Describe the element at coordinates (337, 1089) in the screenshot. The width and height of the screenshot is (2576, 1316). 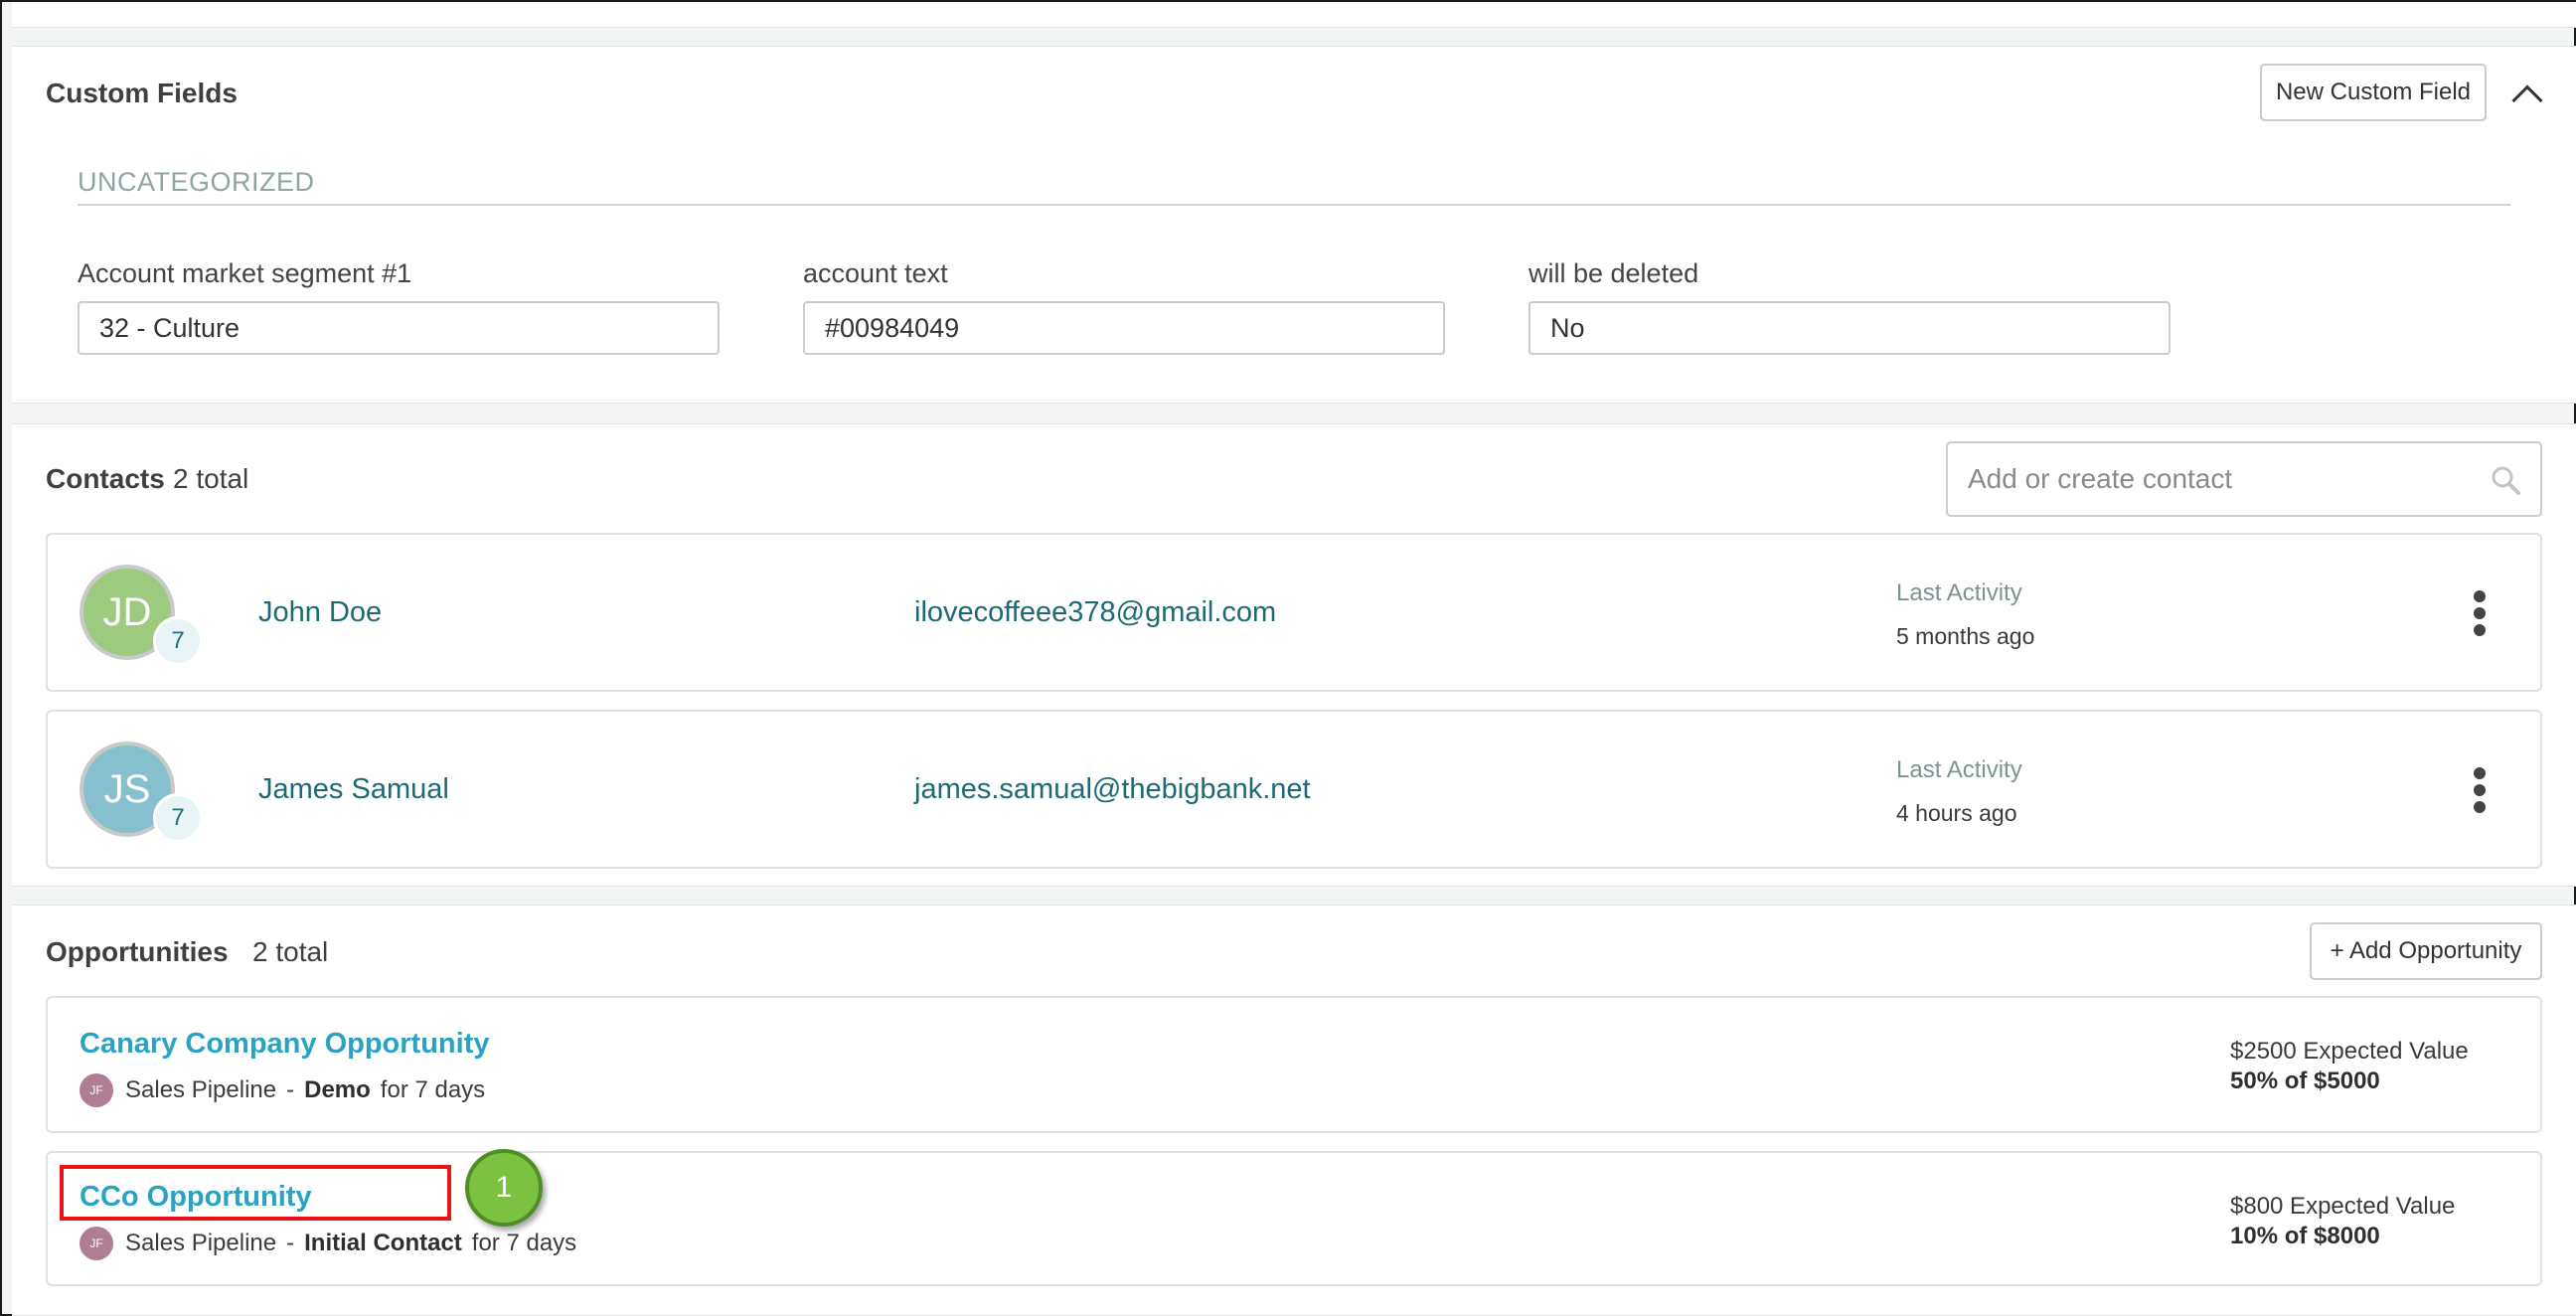
I see `stage-name: Demo` at that location.